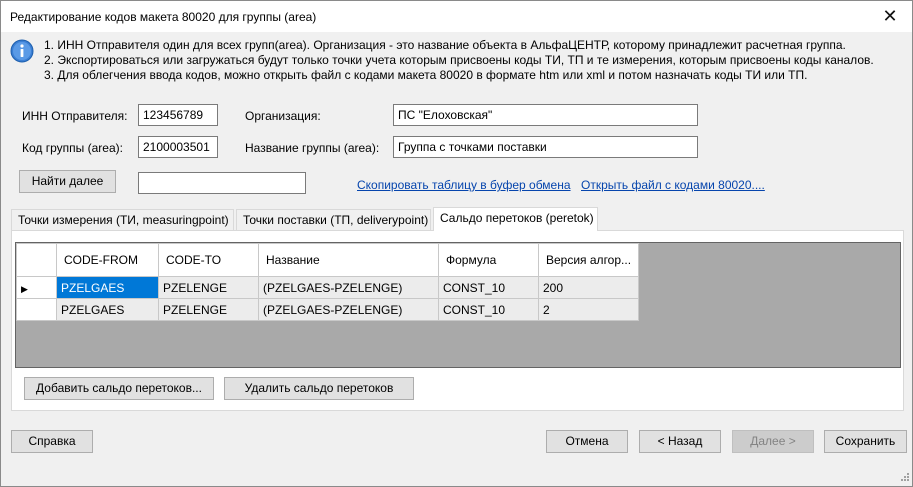 This screenshot has height=487, width=913. I want to click on find-input, so click(222, 183).